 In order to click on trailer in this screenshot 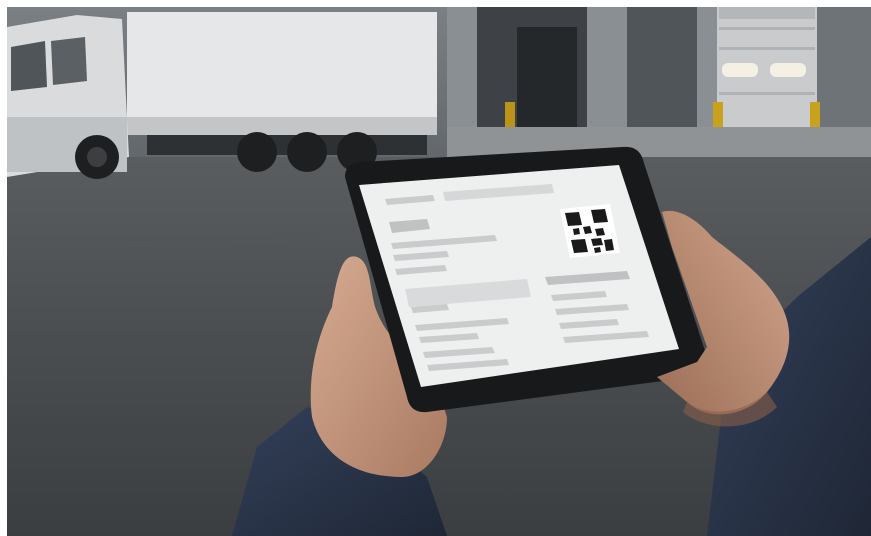, I will do `click(282, 73)`.